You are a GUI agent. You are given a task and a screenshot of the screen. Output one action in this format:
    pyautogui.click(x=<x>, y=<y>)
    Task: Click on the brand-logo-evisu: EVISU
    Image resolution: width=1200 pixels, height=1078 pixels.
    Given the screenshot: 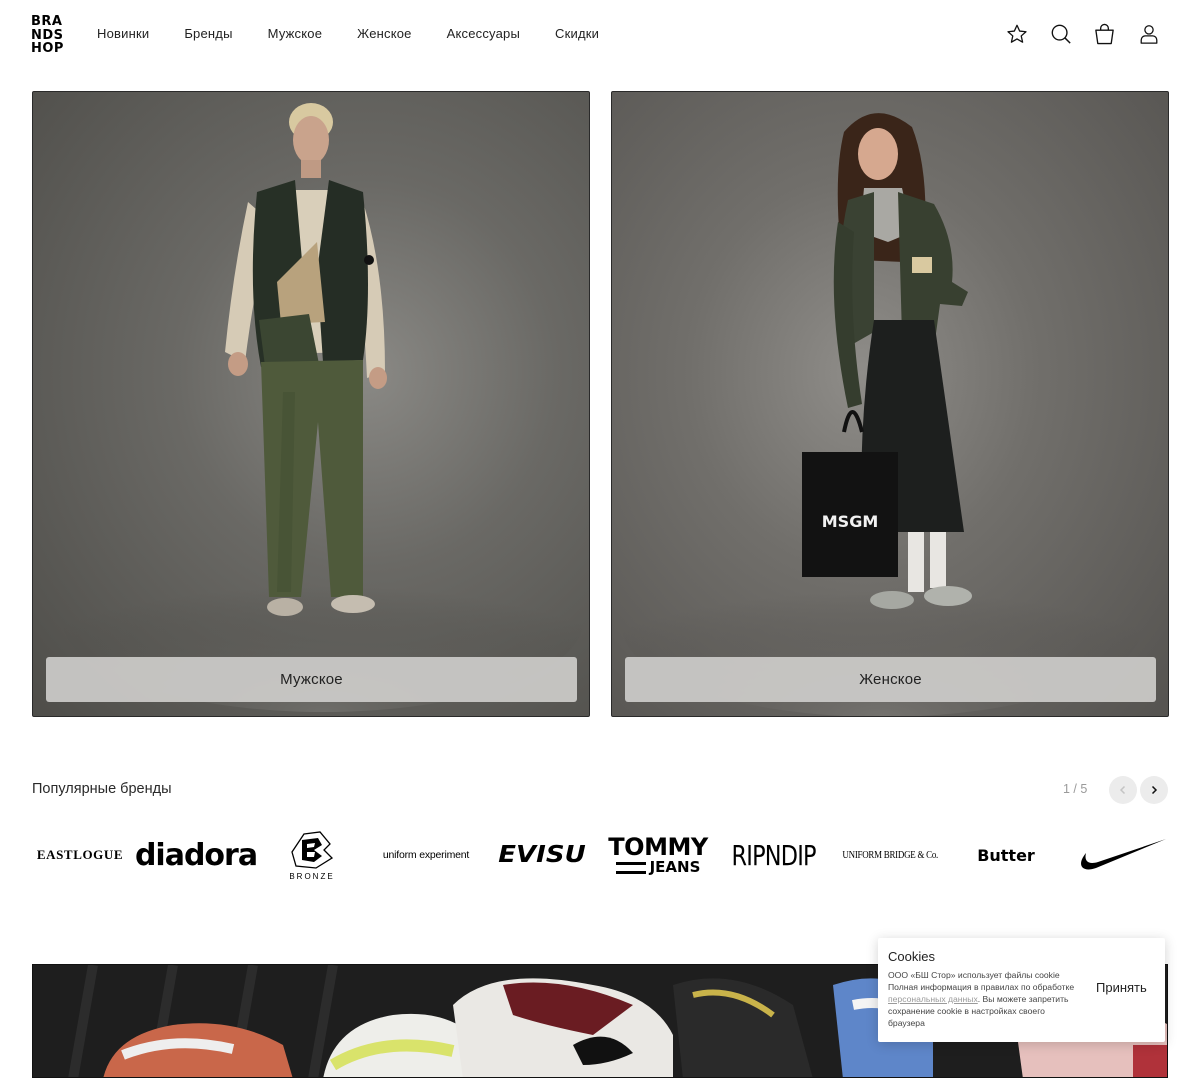 What is the action you would take?
    pyautogui.click(x=542, y=855)
    